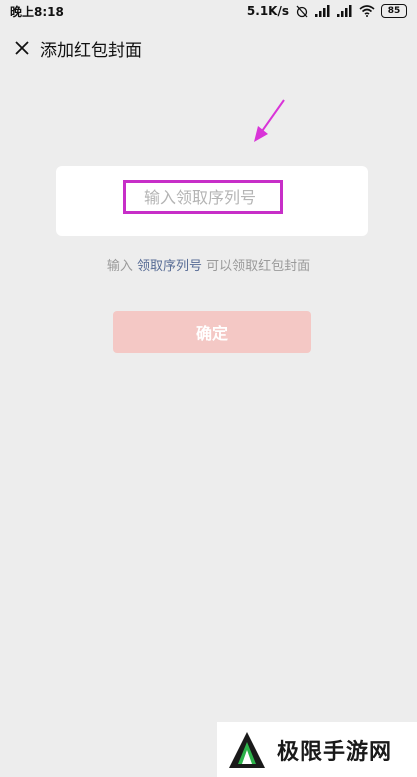 The image size is (417, 777). I want to click on status-icons: 5.1K/s 85, so click(327, 11).